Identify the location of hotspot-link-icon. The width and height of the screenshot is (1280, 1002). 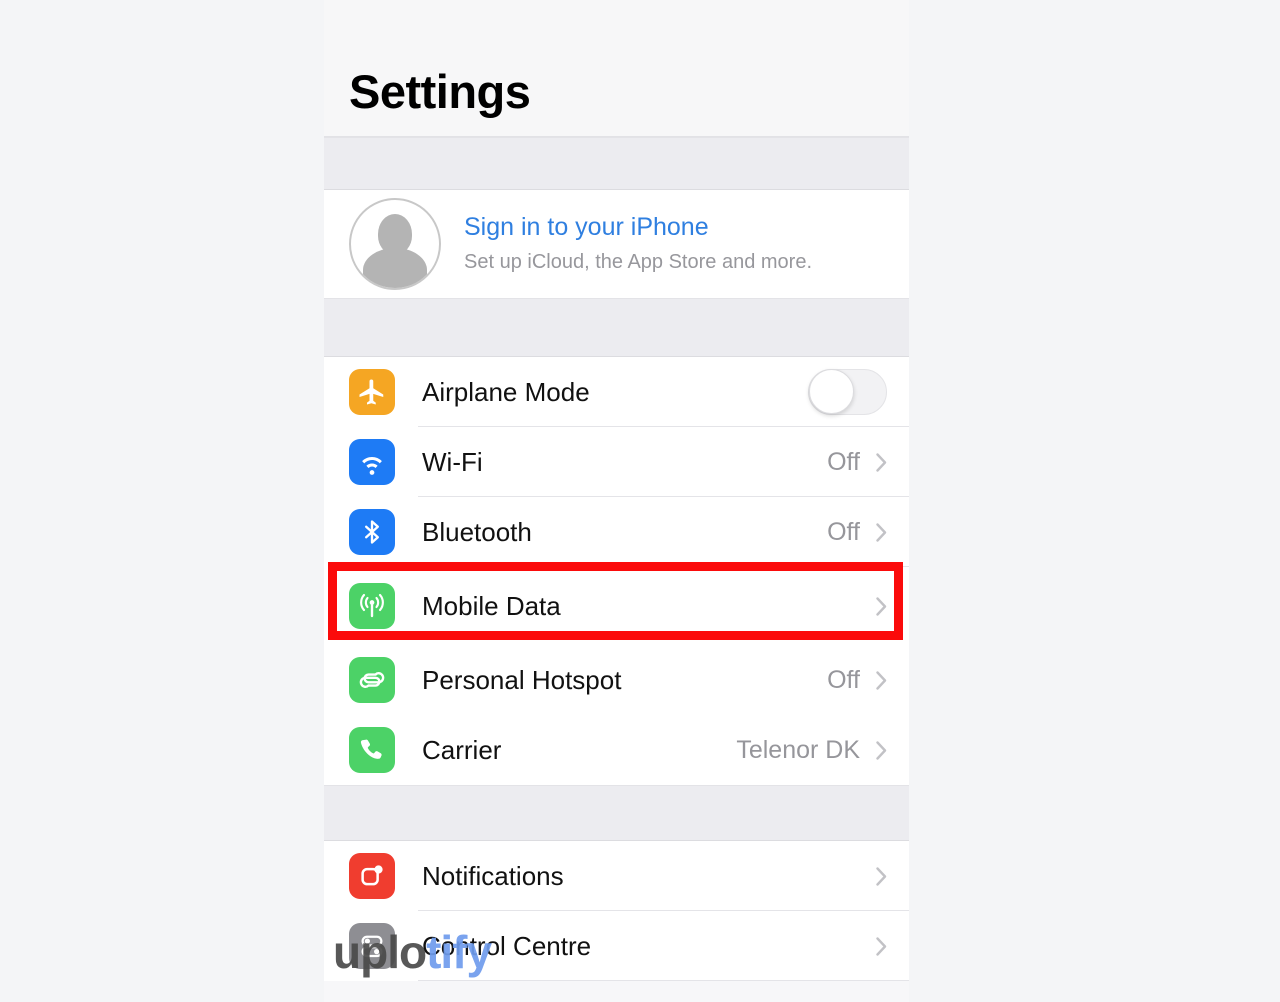
(372, 680).